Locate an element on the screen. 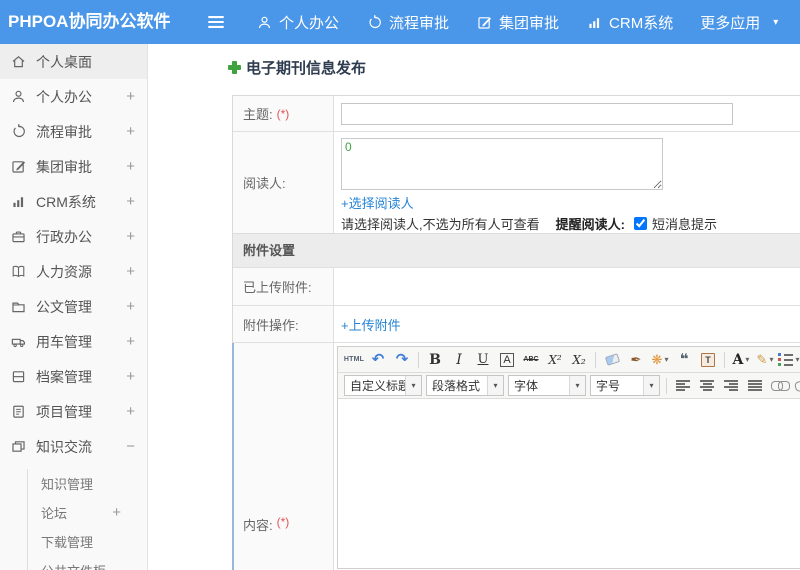 The image size is (800, 570). align-left-icon is located at coordinates (683, 385).